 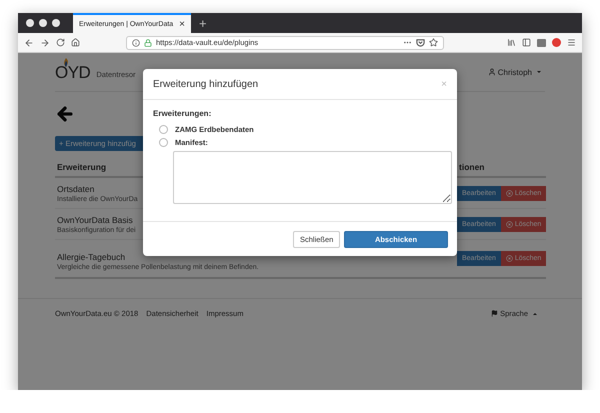 What do you see at coordinates (511, 42) in the screenshot?
I see `library-icon` at bounding box center [511, 42].